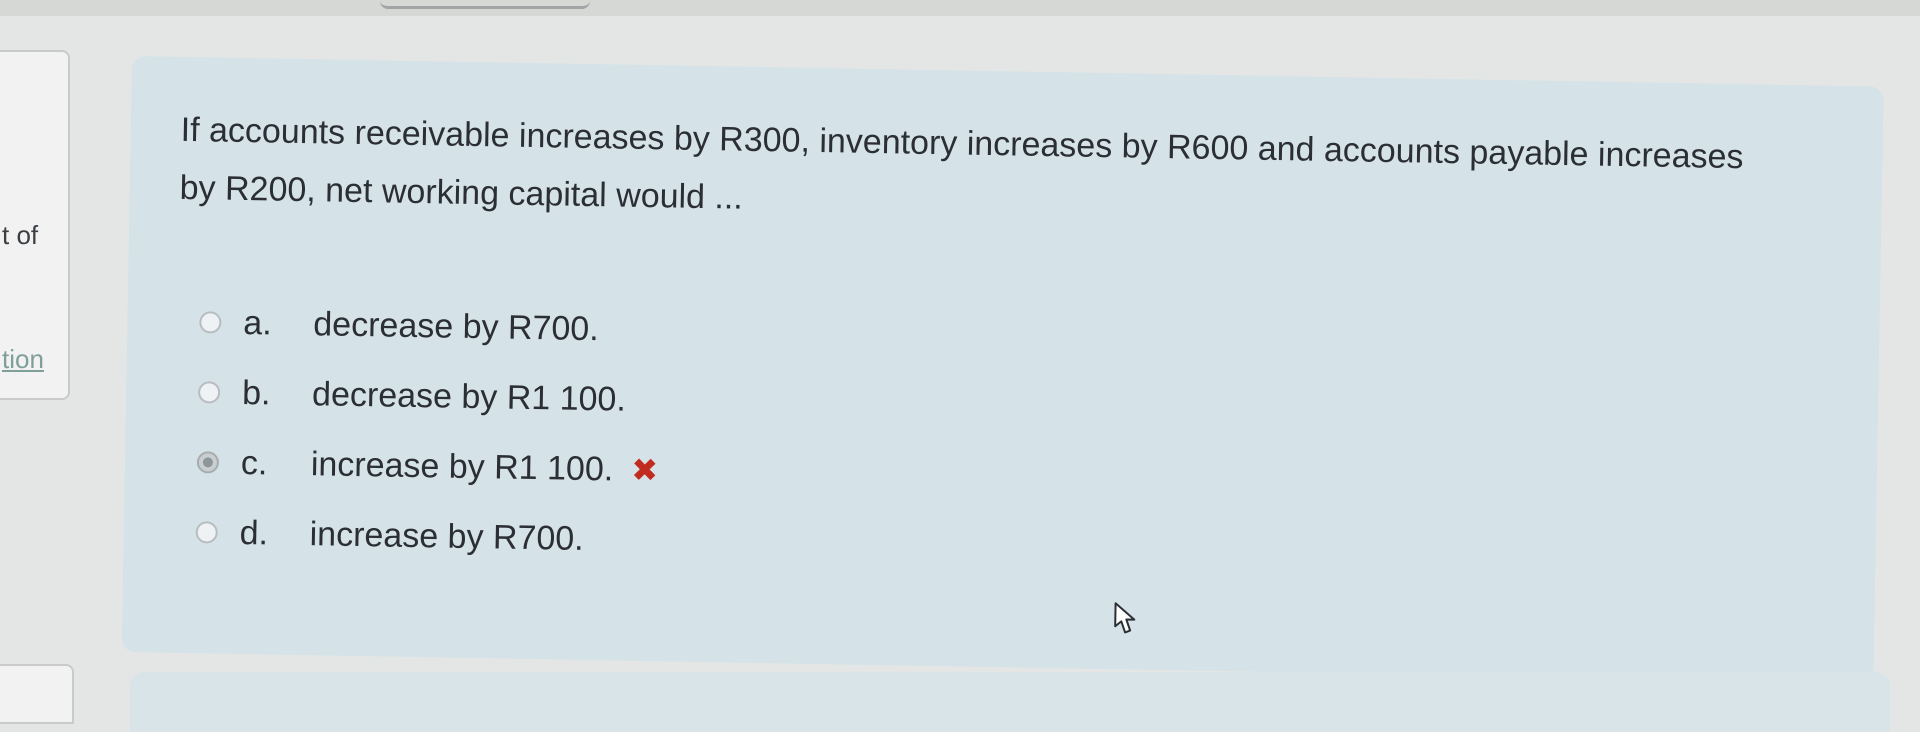  I want to click on answer-text: increase by R700., so click(447, 536).